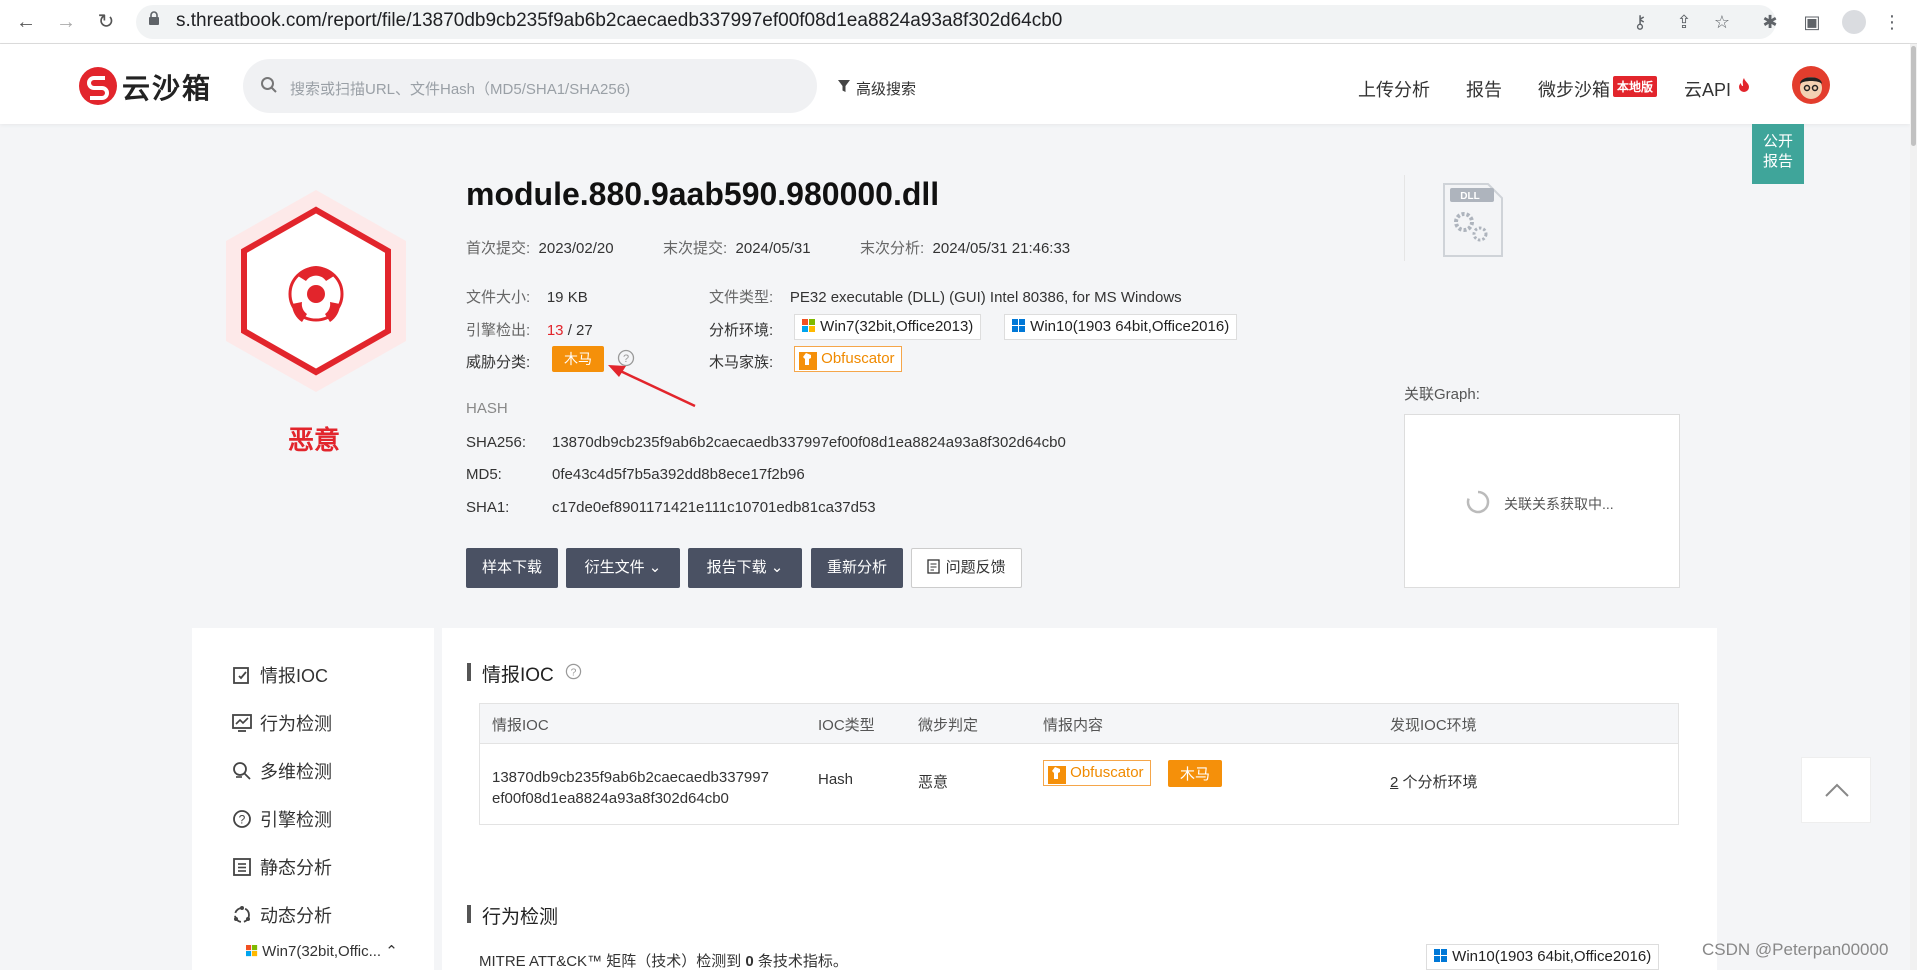  I want to click on env-tag-win7: Win7(32bit,Office2013), so click(888, 327).